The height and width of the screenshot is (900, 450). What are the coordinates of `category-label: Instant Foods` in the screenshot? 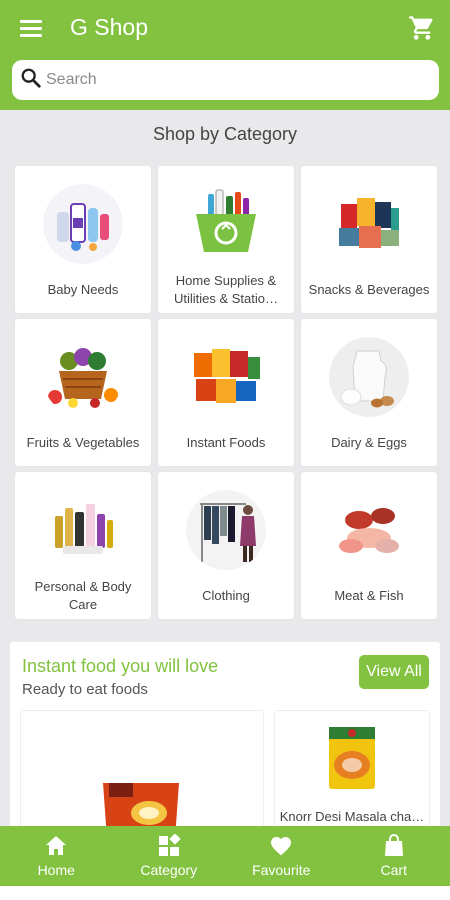 It's located at (226, 442).